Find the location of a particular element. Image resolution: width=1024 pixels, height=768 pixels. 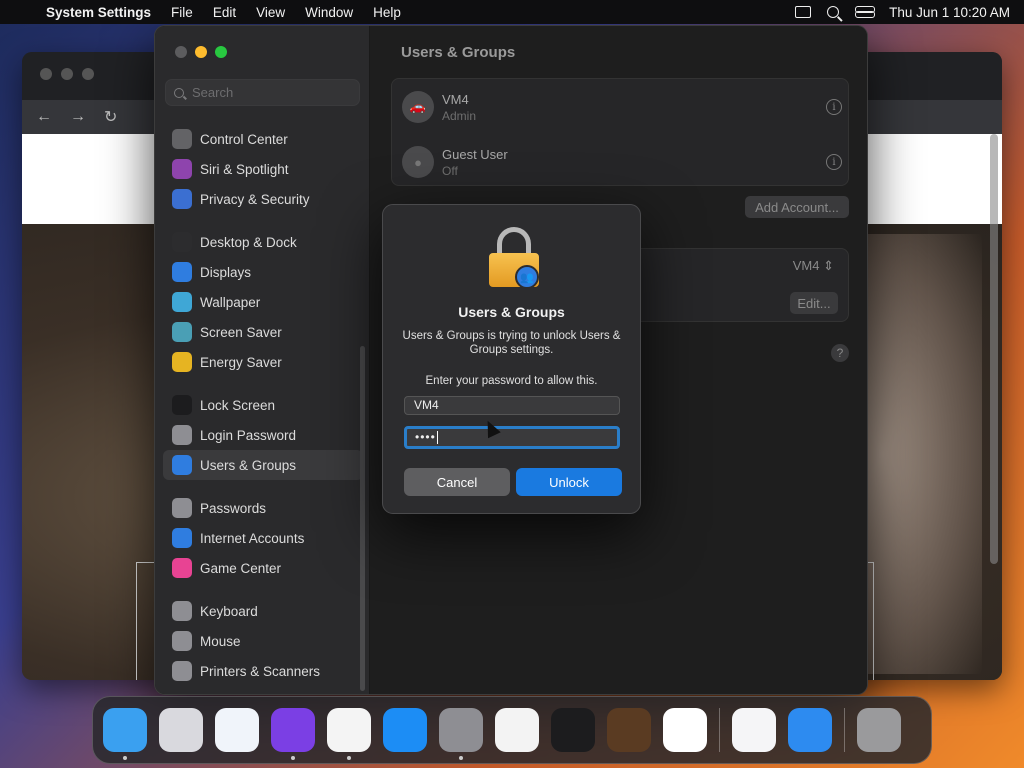

unlock-button: Unlock is located at coordinates (569, 482).